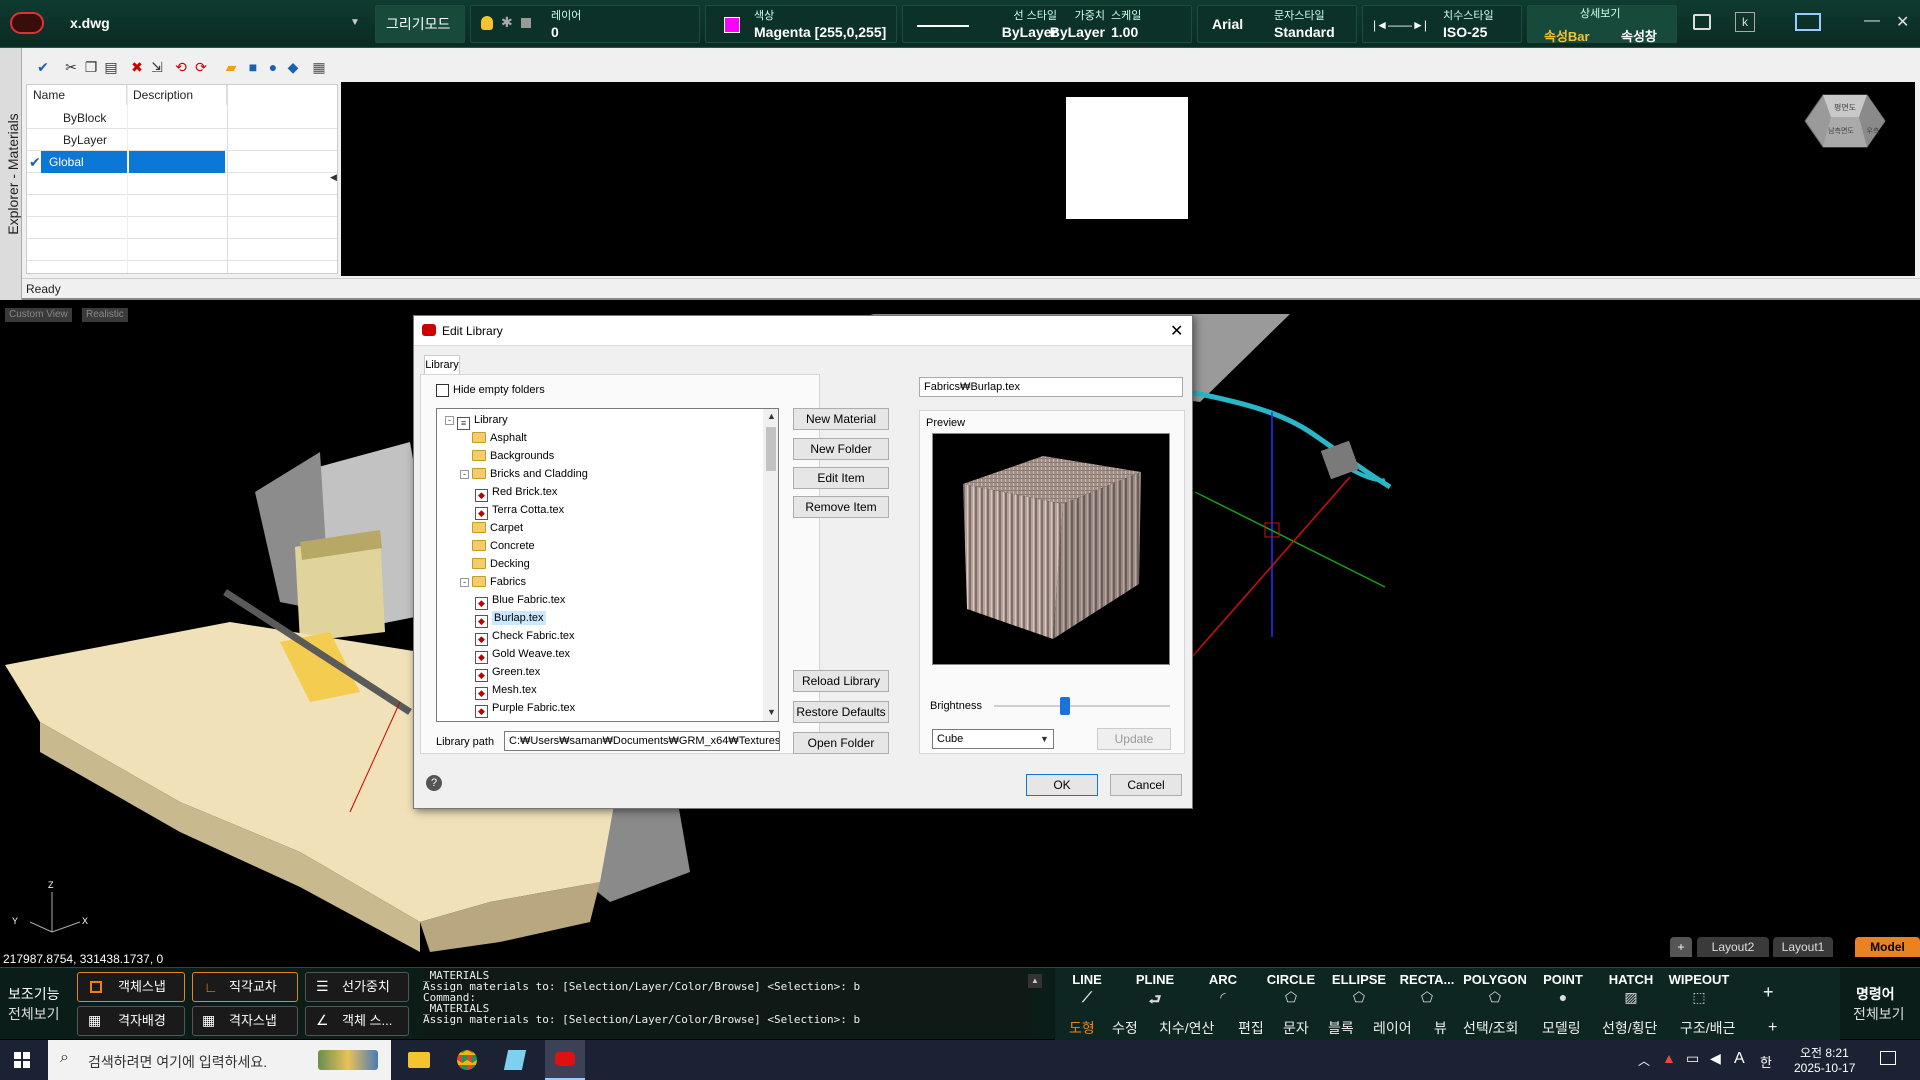 The height and width of the screenshot is (1080, 1920). I want to click on tree-item-folder: - Bricks and Cladding, so click(524, 474).